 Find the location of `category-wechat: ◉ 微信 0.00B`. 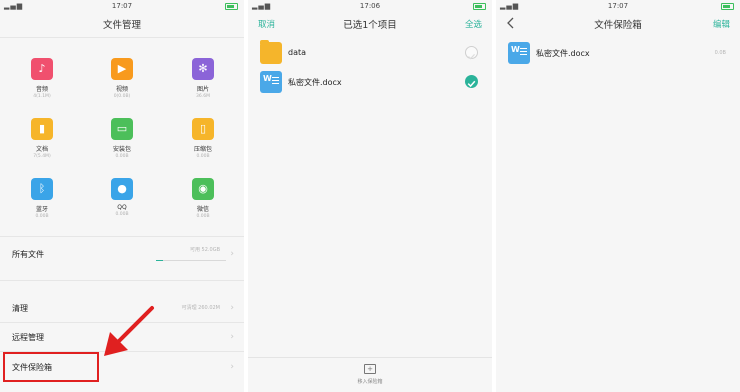

category-wechat: ◉ 微信 0.00B is located at coordinates (203, 204).